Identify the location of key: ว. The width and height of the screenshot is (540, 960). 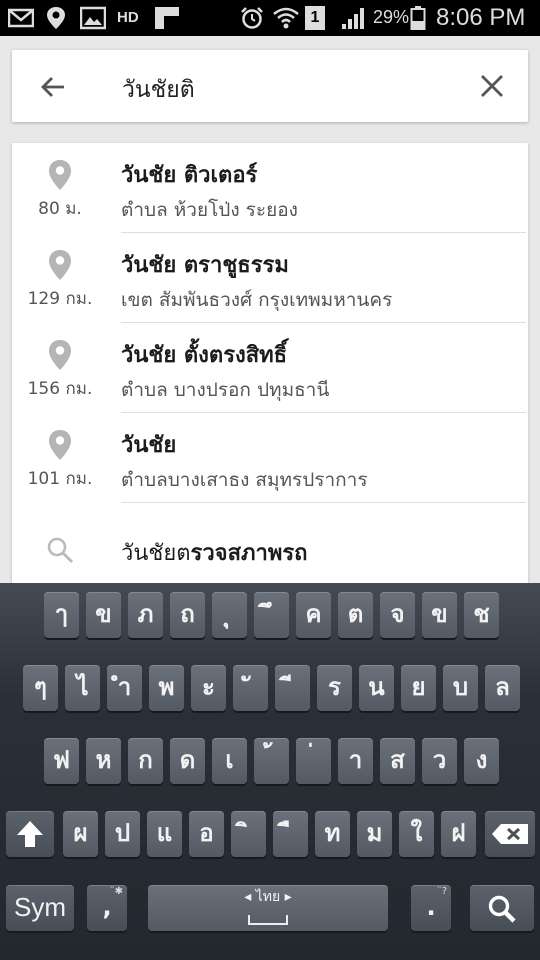
(439, 761).